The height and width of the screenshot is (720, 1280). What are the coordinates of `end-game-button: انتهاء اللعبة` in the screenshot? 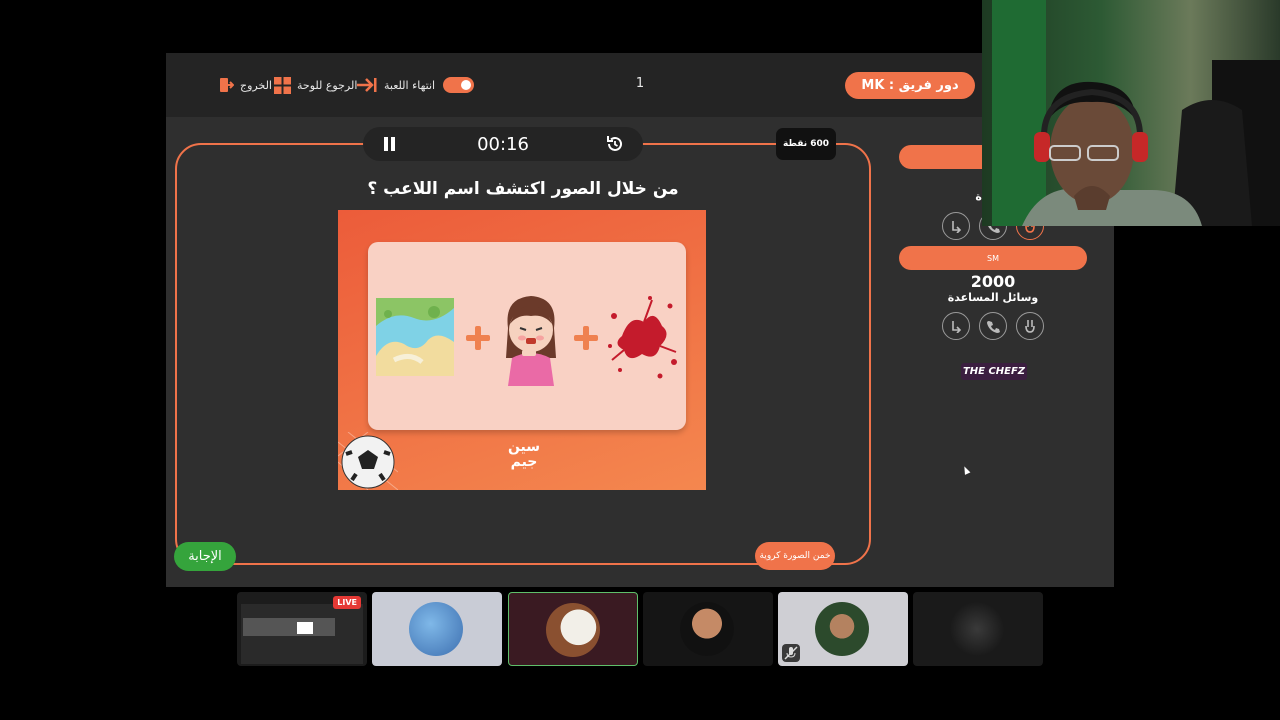 It's located at (395, 85).